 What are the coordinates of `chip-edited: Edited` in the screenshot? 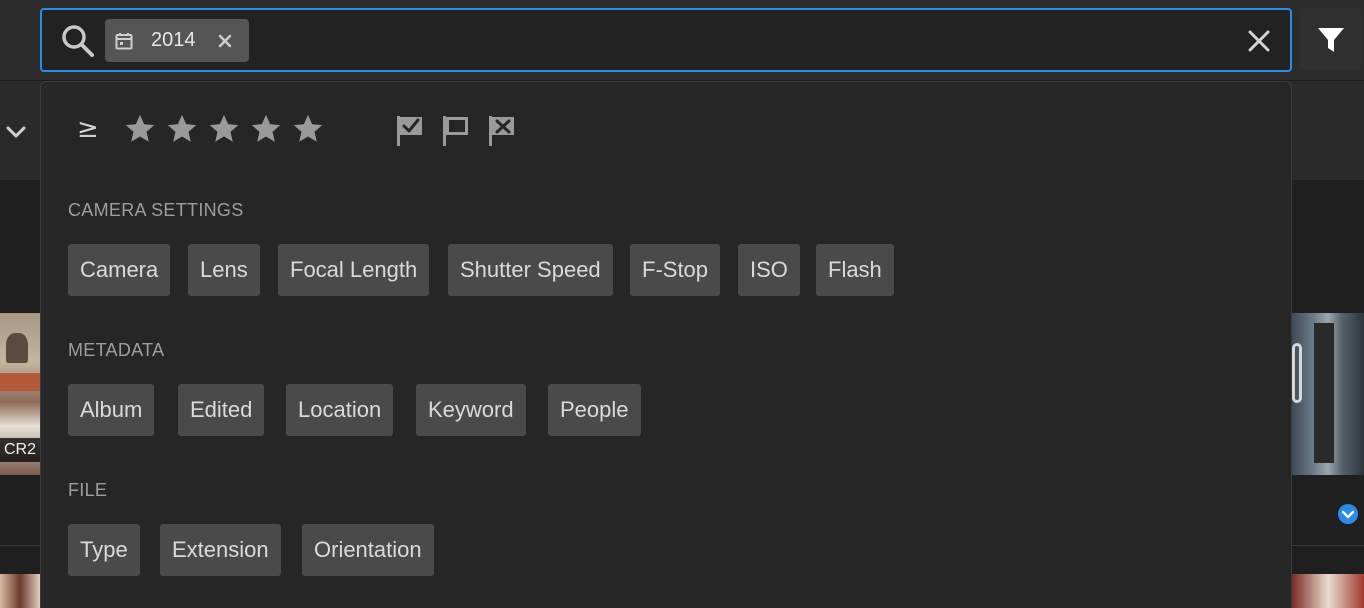 It's located at (221, 410).